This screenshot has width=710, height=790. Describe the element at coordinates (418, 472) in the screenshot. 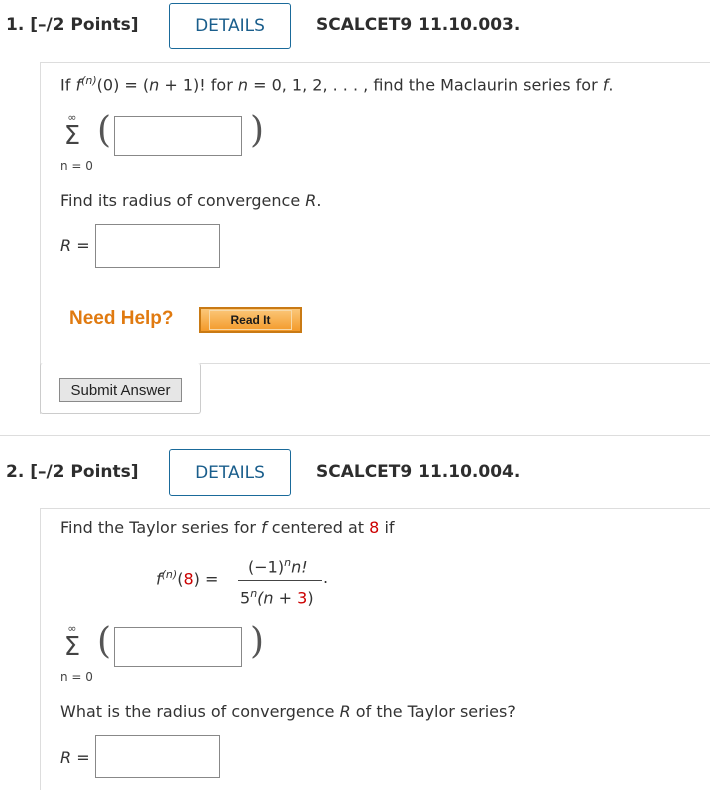

I see `course-code: SCALCET9 11.10.004.` at that location.